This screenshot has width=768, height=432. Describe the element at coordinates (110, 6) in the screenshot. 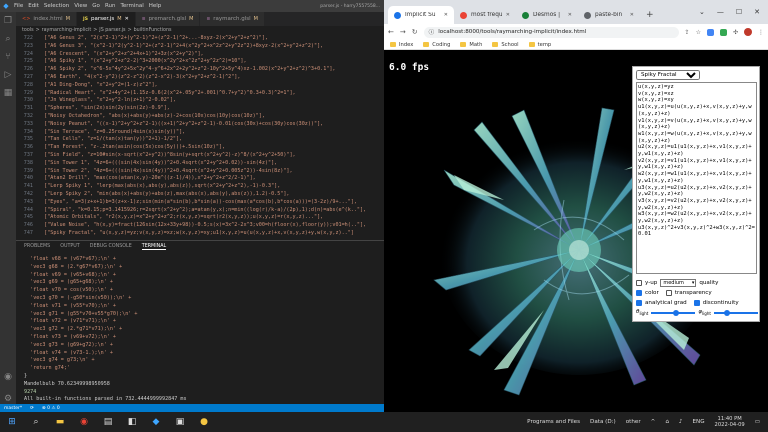

I see `menu-run: Run` at that location.